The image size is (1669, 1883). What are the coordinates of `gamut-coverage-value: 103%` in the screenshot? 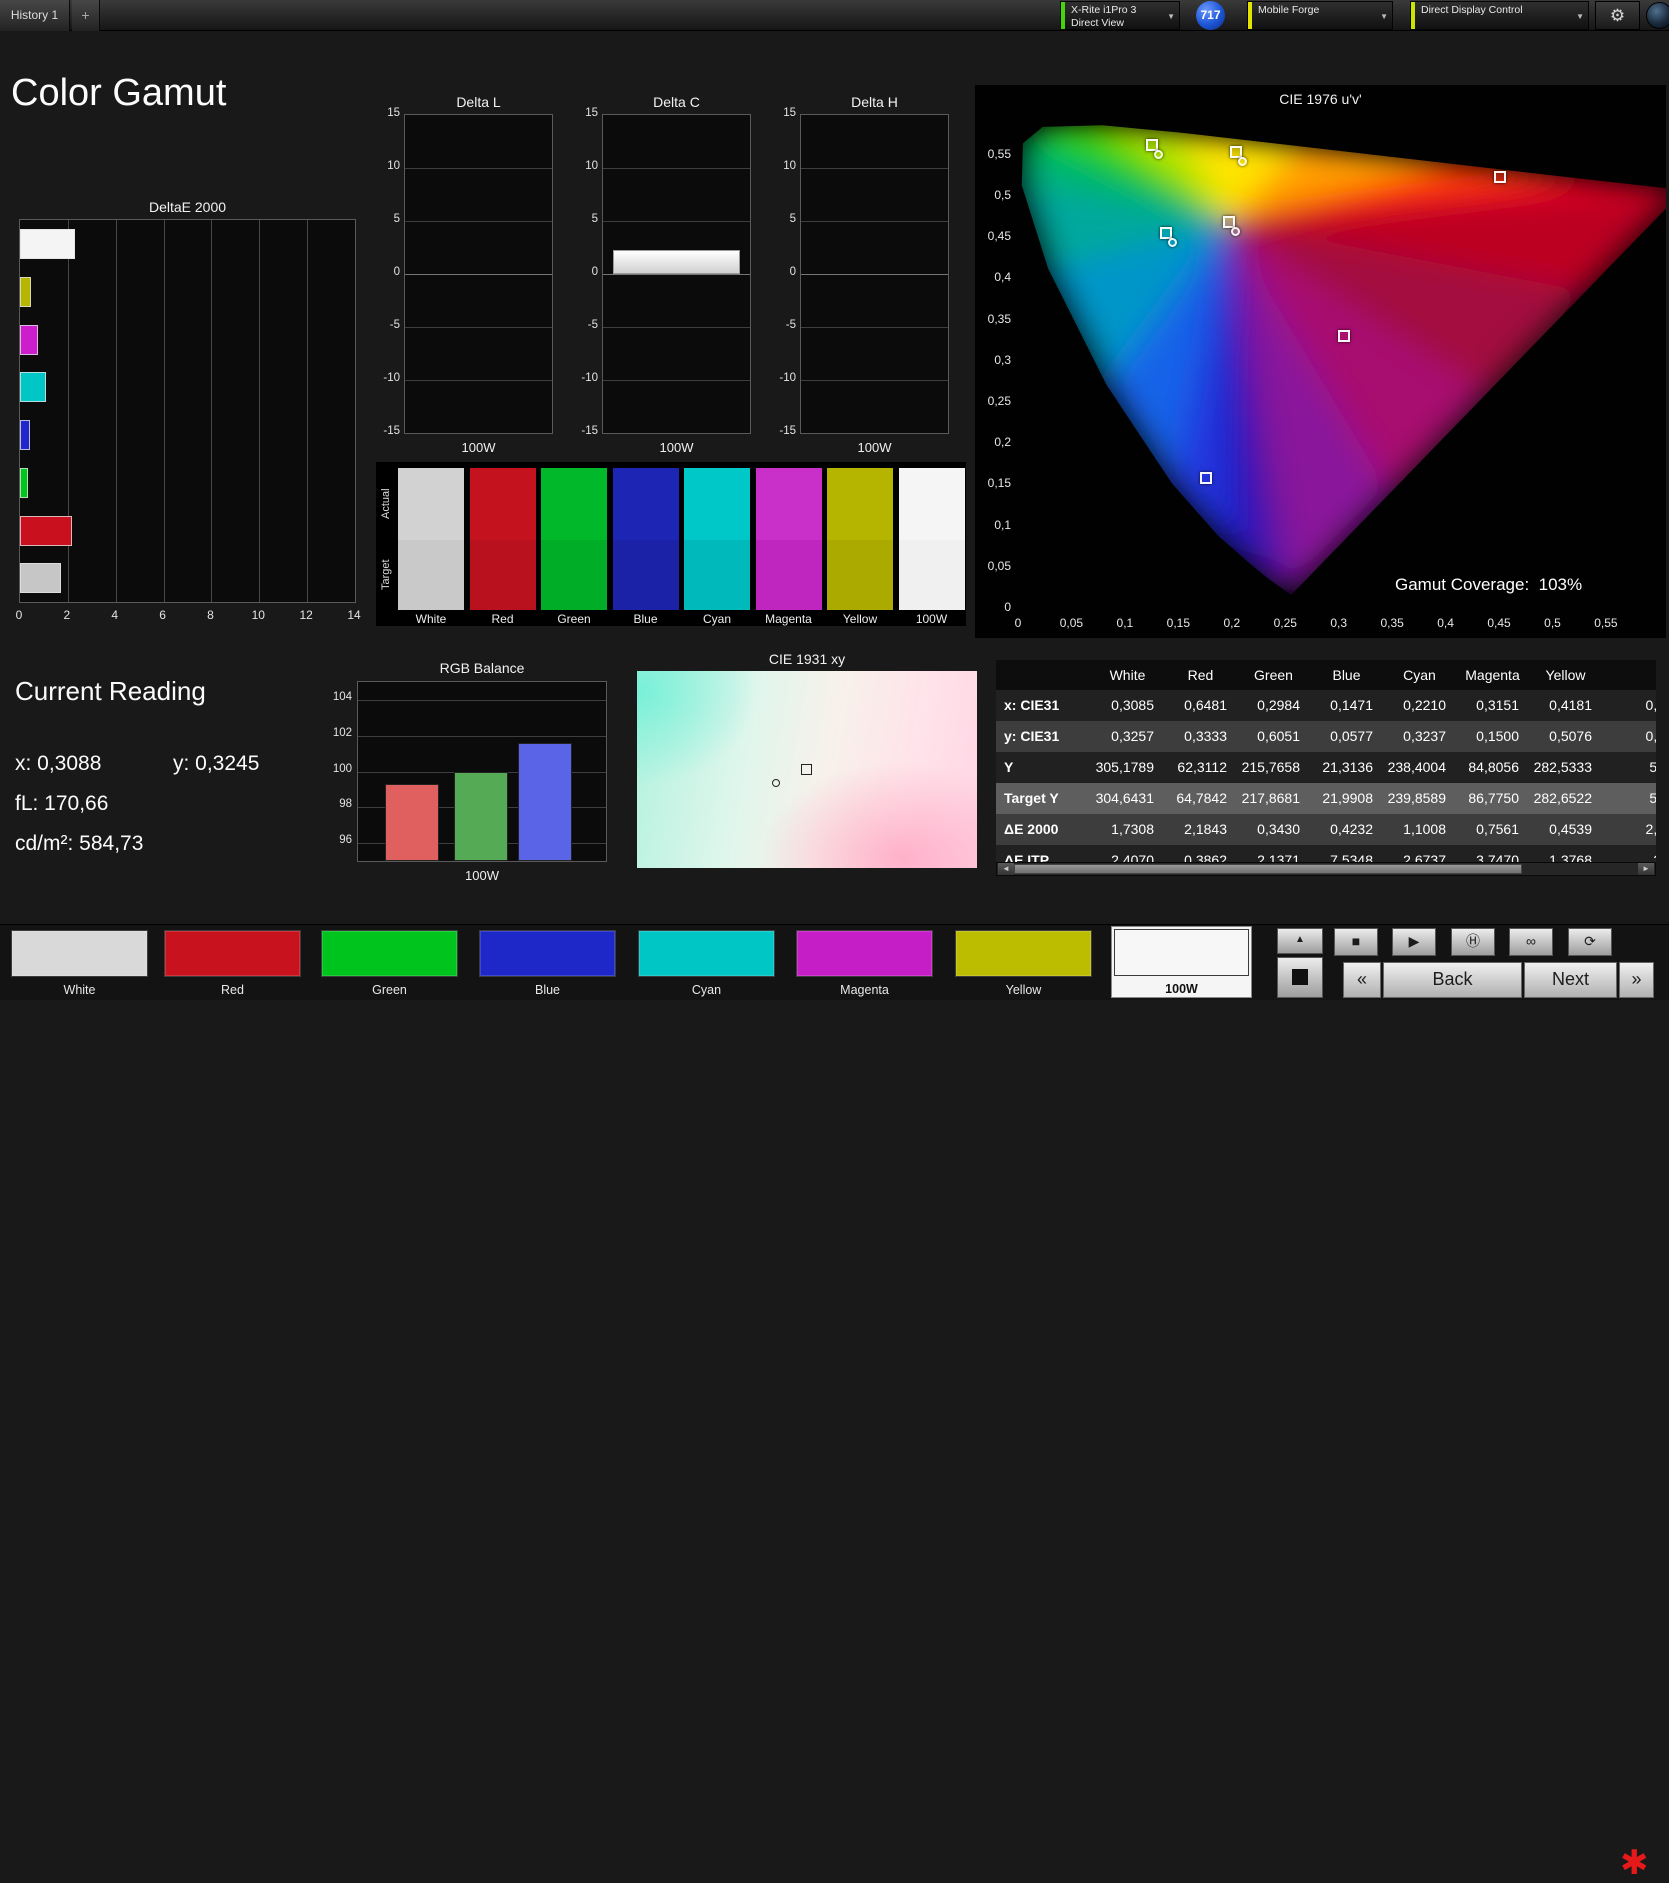 It's located at (1560, 584).